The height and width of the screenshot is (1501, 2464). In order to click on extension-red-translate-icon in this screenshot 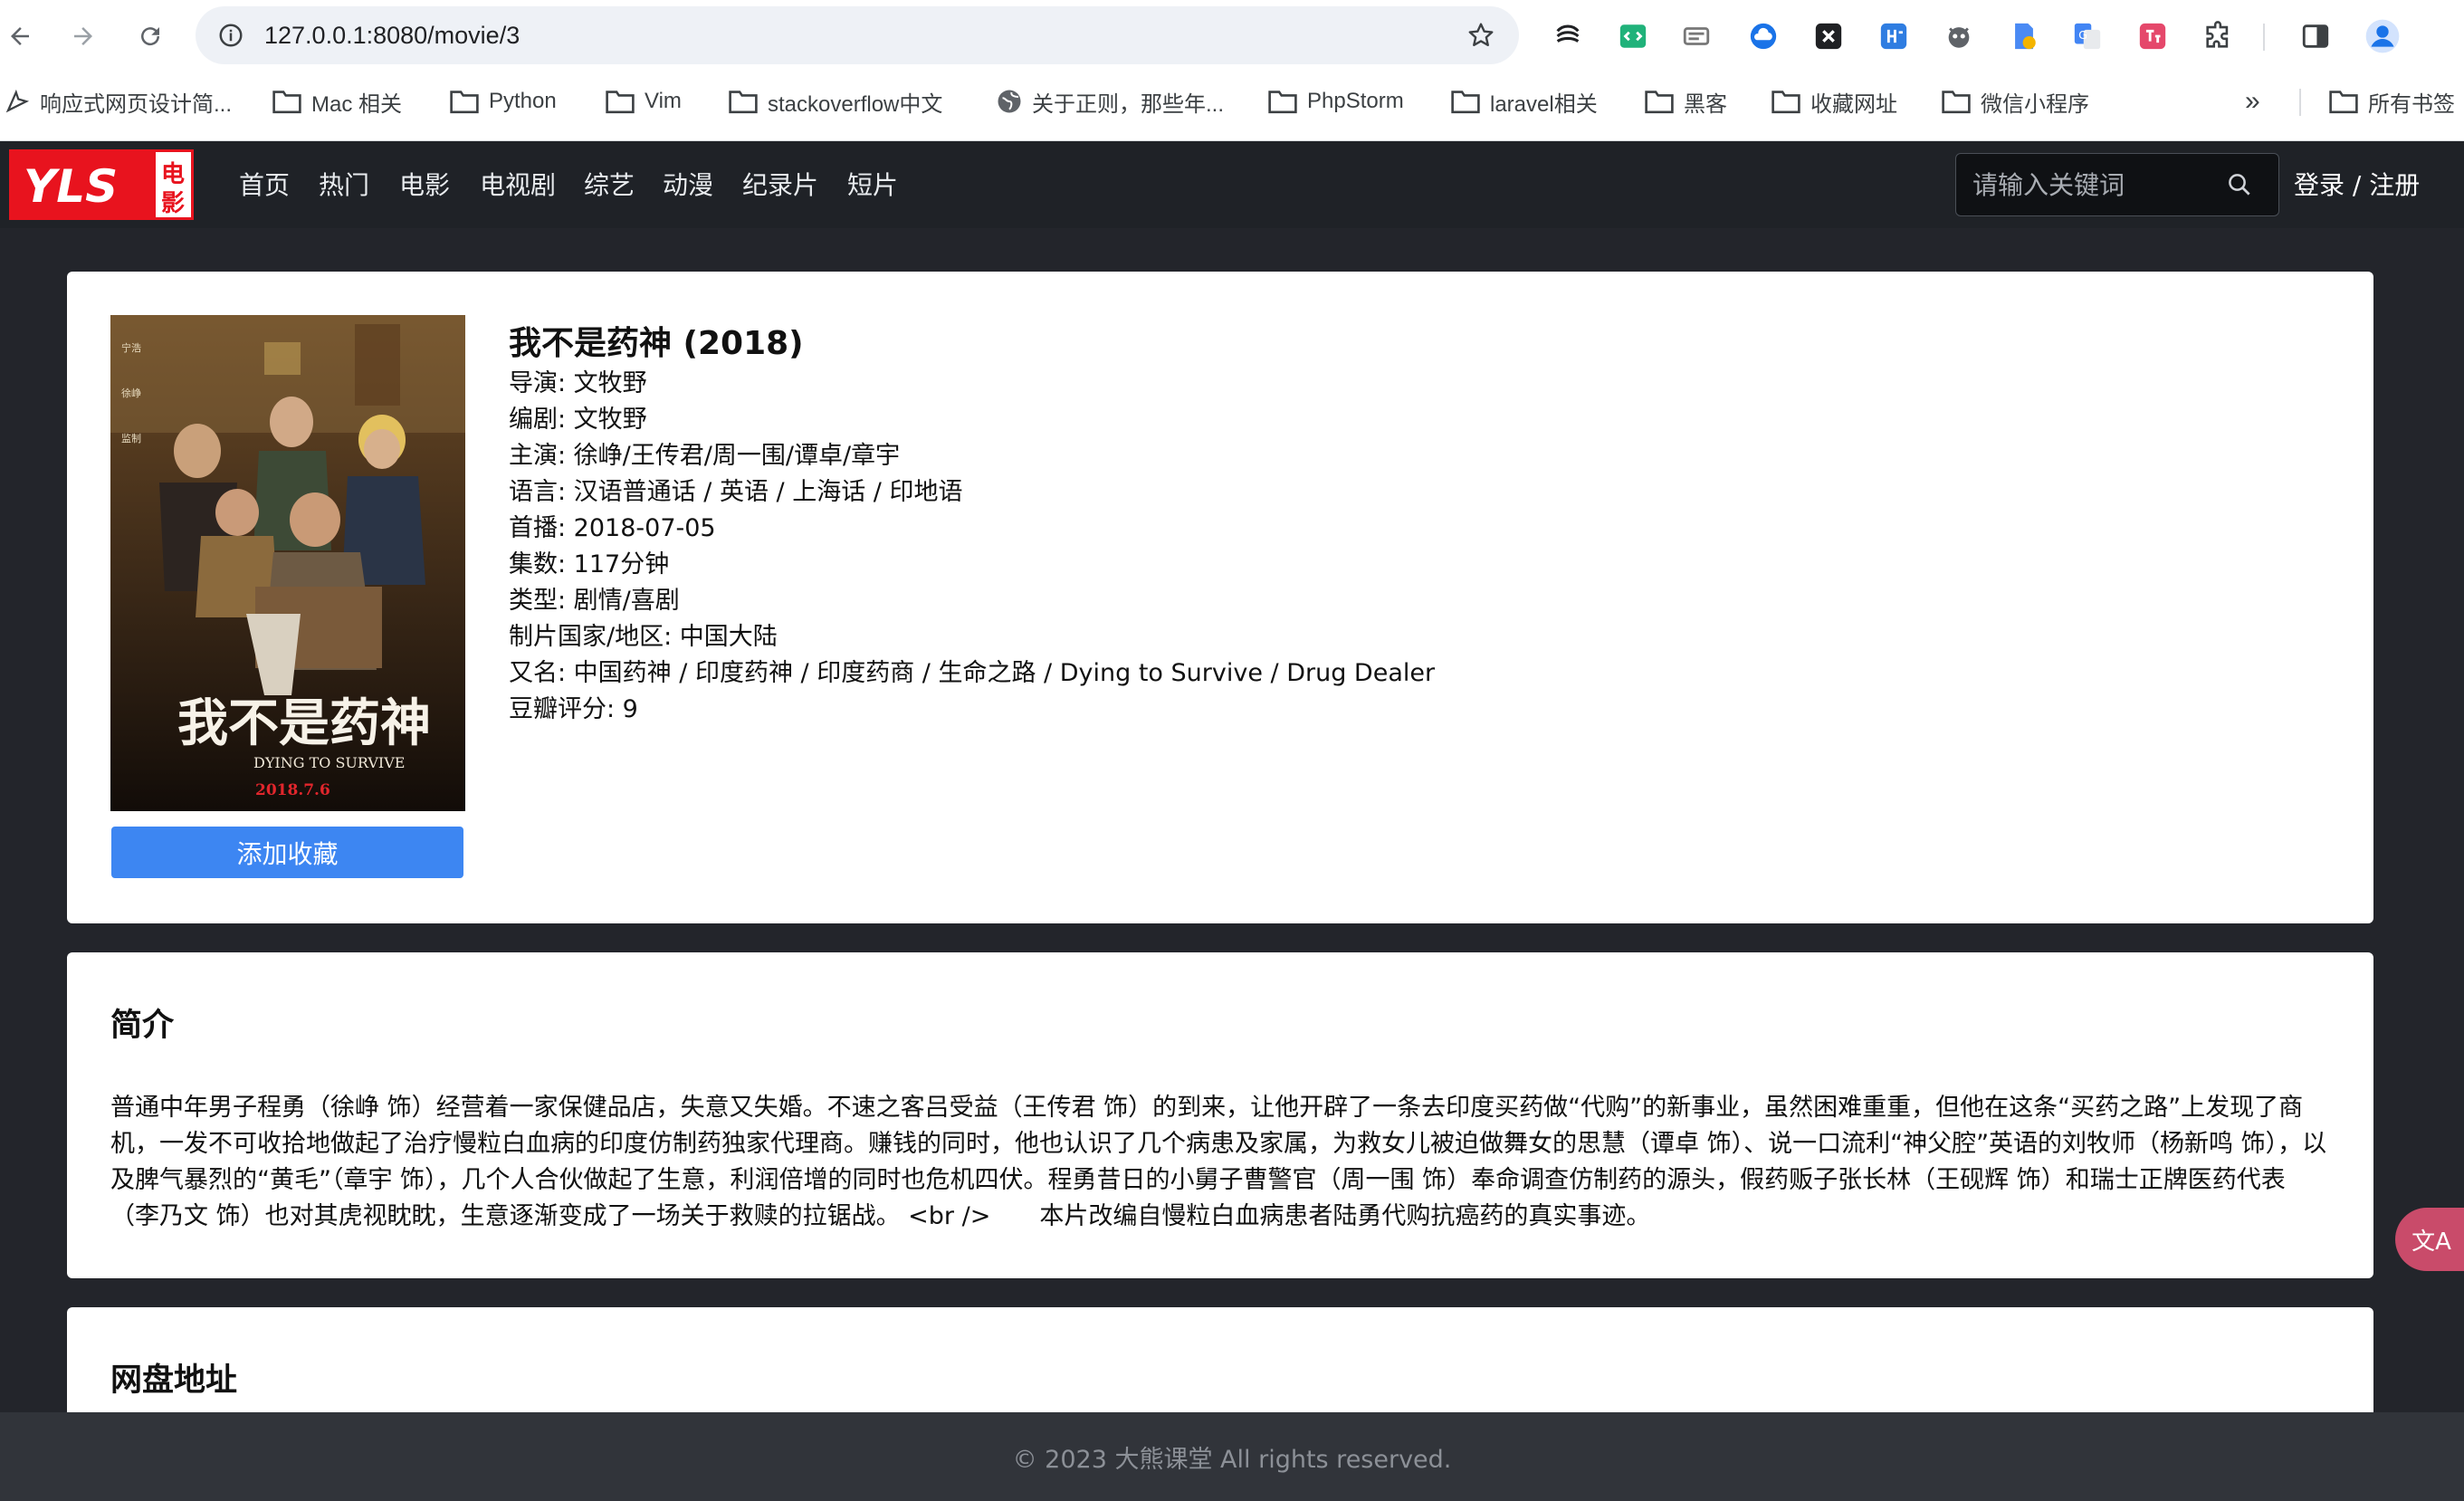, I will do `click(2153, 36)`.